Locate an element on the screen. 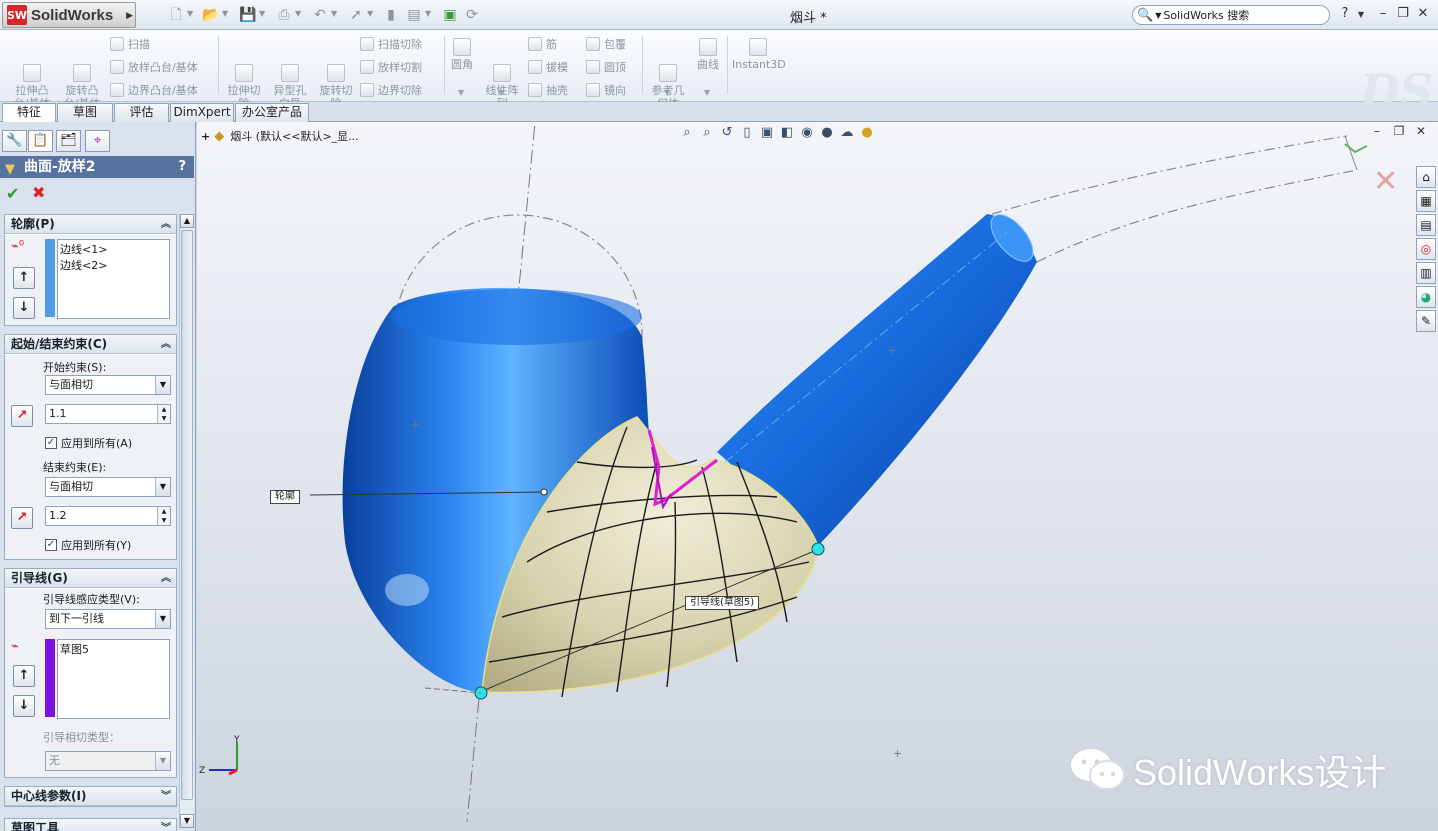 The image size is (1438, 831). save-icon: 💾 is located at coordinates (248, 15).